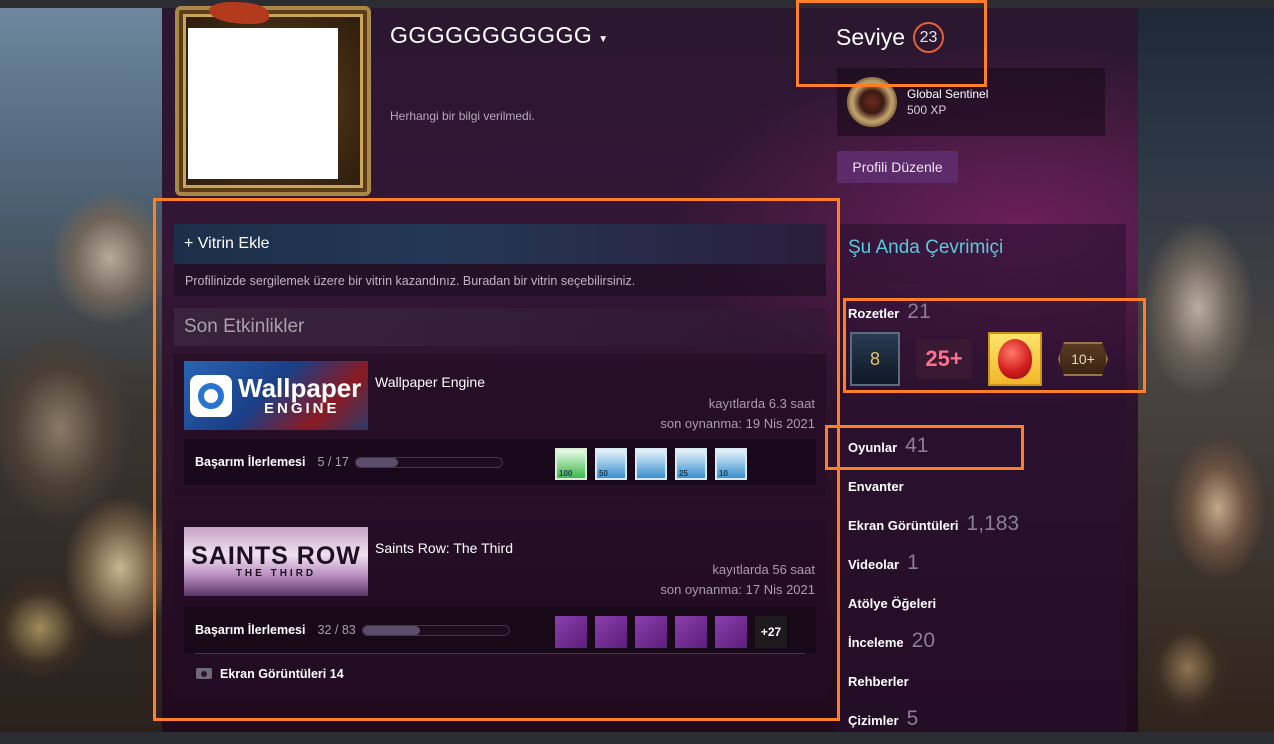  Describe the element at coordinates (611, 464) in the screenshot. I see `image-blue-icon: 50` at that location.